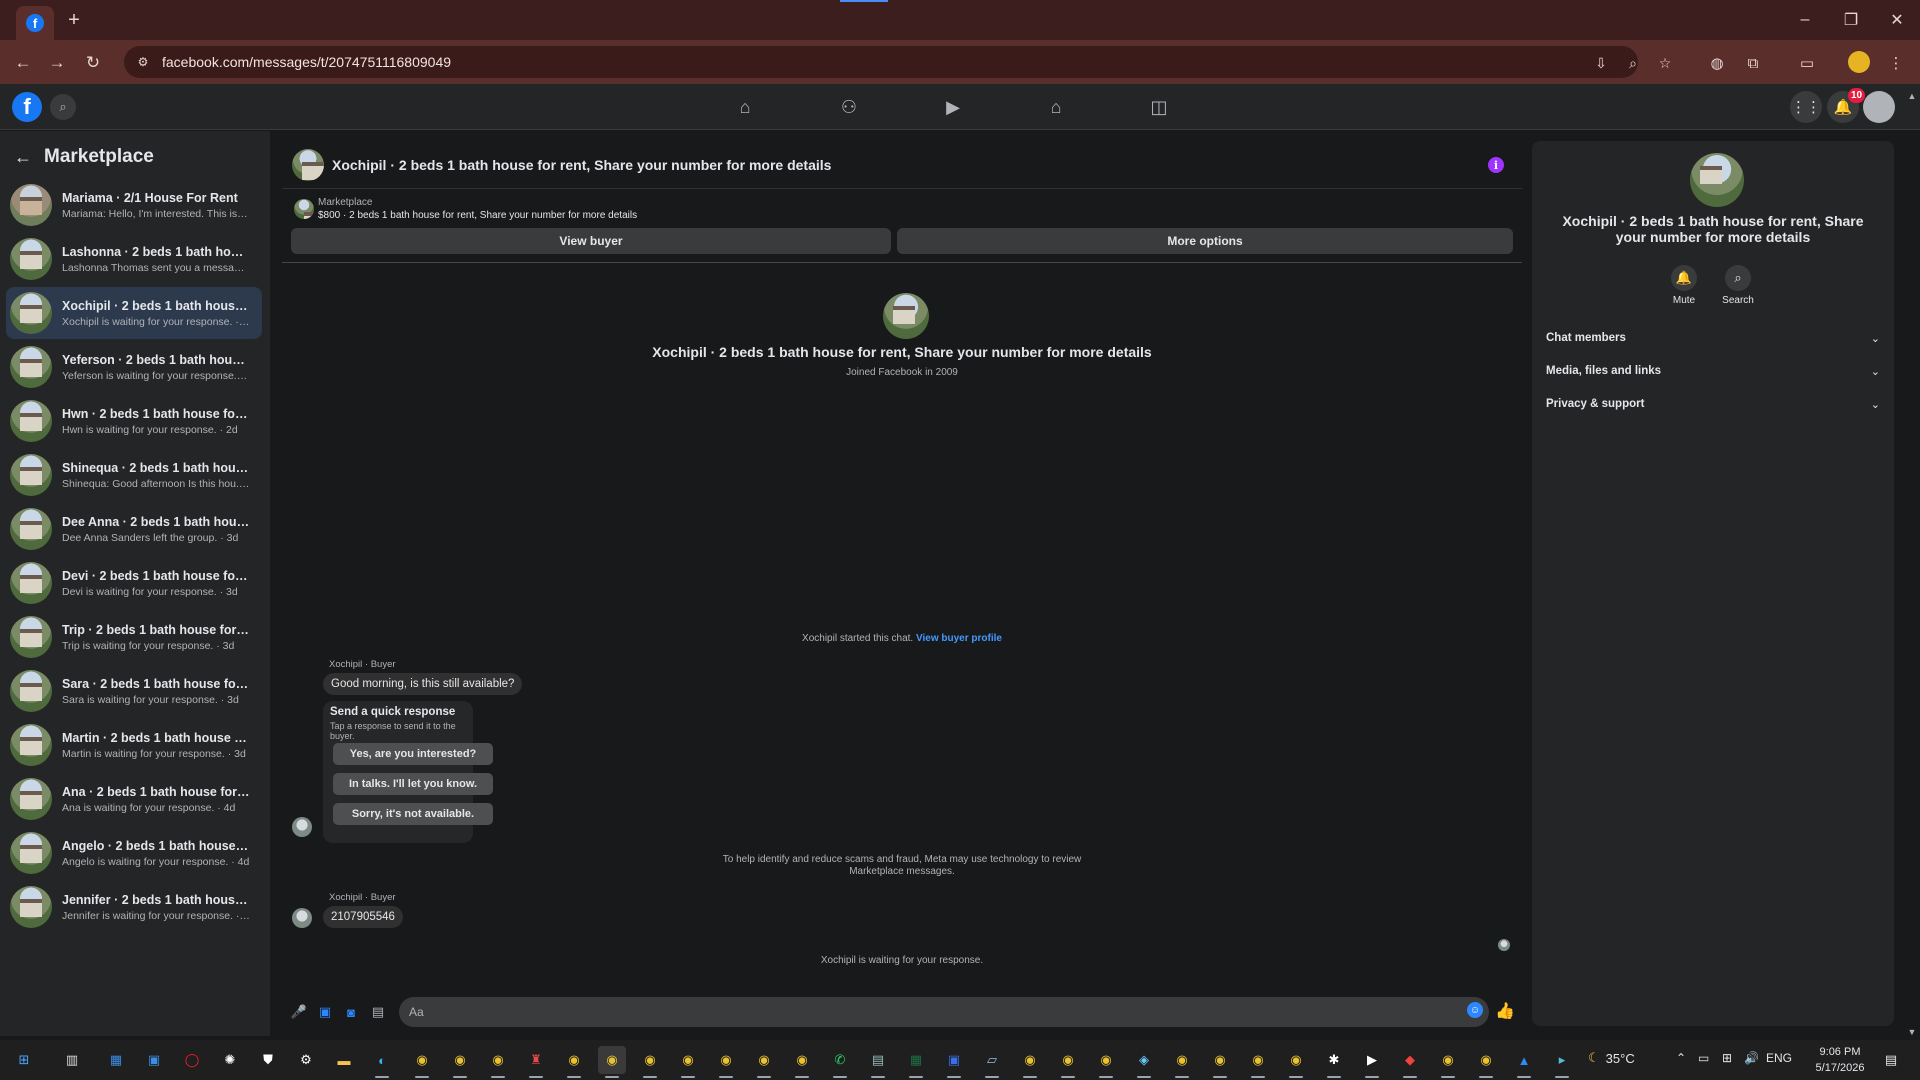 This screenshot has height=1080, width=1920. I want to click on microphone-icon: 🎤, so click(299, 1012).